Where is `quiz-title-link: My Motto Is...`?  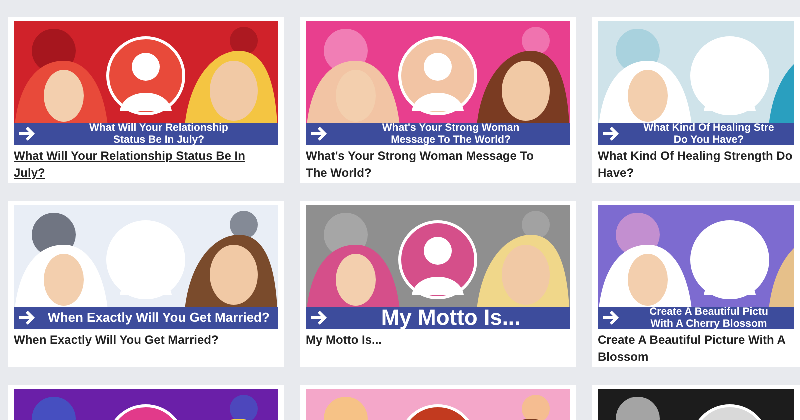
quiz-title-link: My Motto Is... is located at coordinates (344, 340).